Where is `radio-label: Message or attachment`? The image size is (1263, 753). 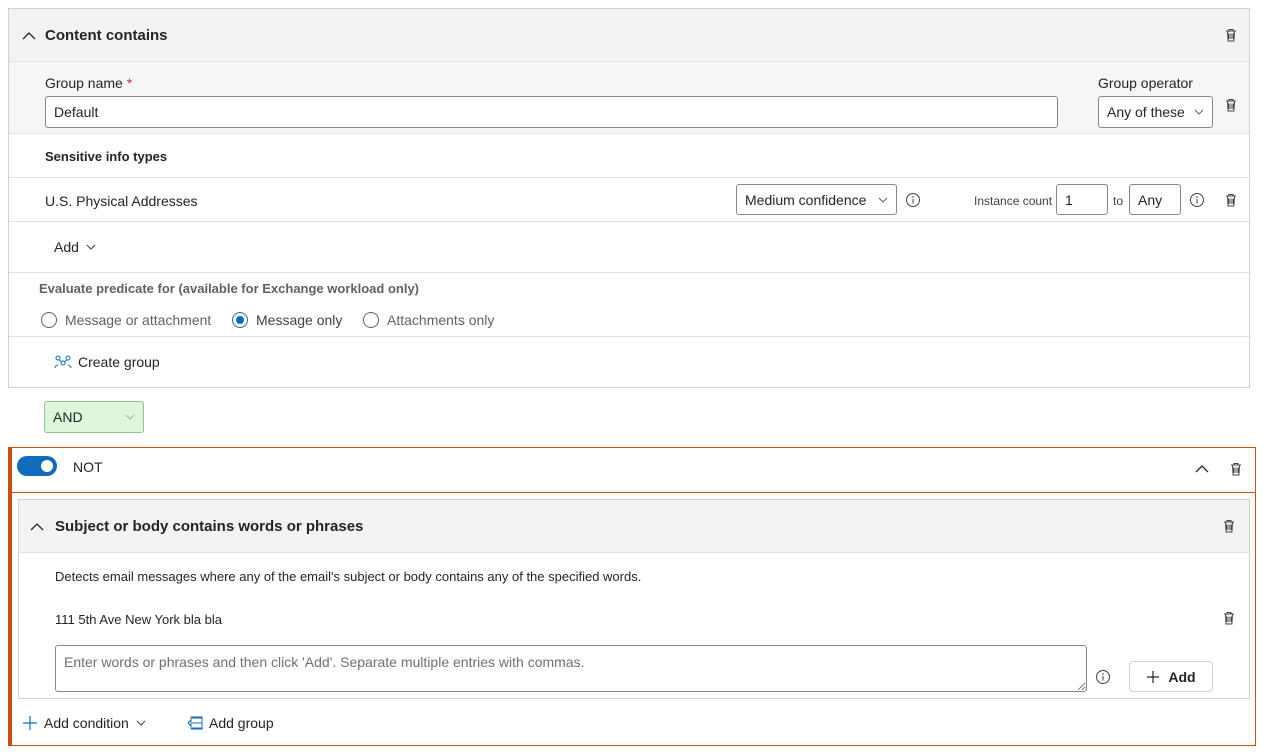
radio-label: Message or attachment is located at coordinates (138, 320).